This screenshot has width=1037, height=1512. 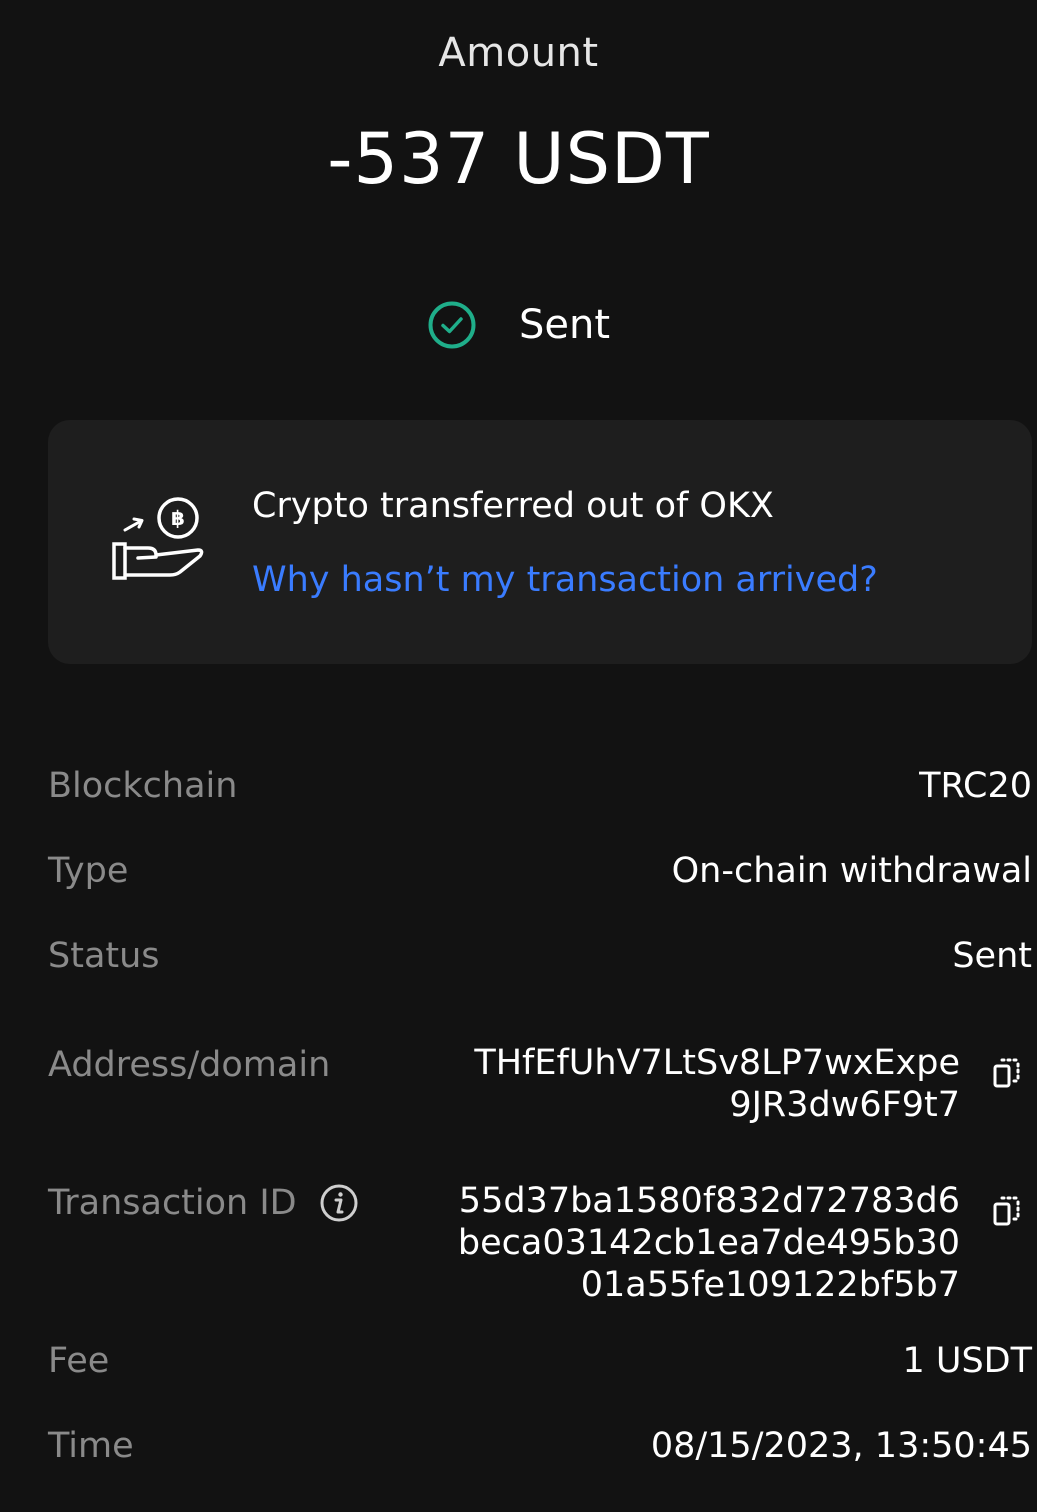 What do you see at coordinates (339, 1203) in the screenshot?
I see `info-icon` at bounding box center [339, 1203].